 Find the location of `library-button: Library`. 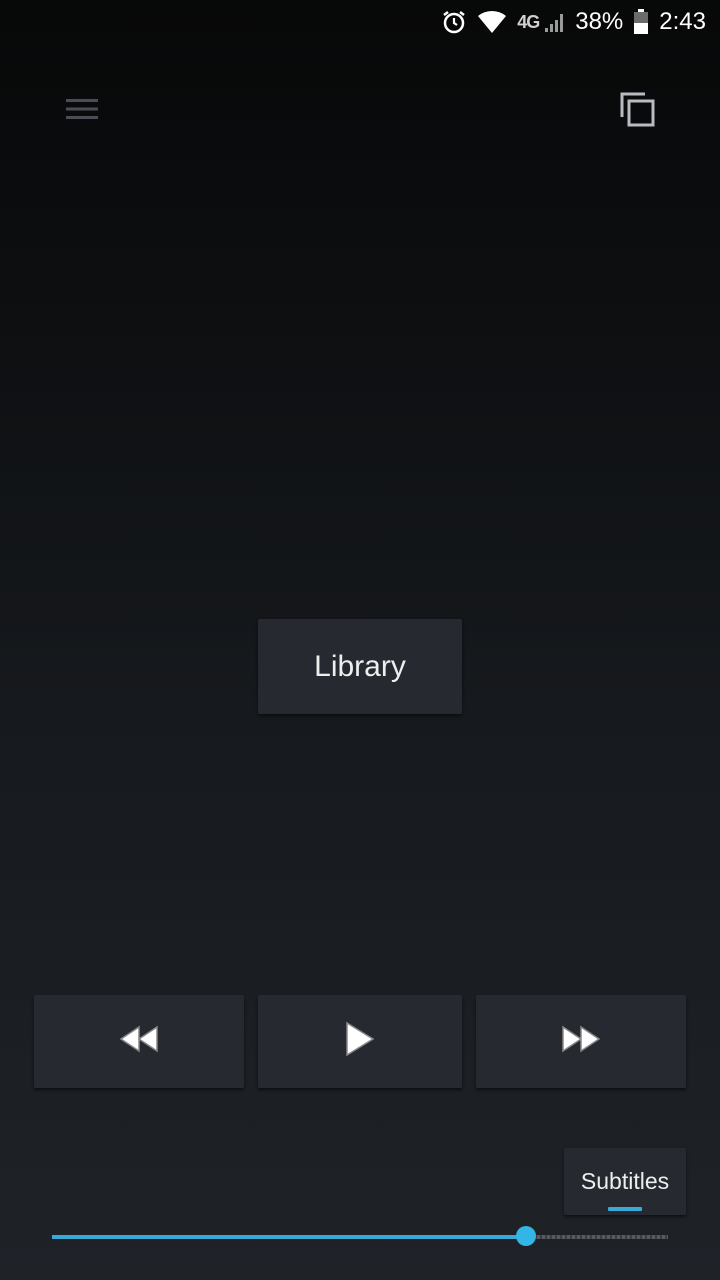

library-button: Library is located at coordinates (360, 666).